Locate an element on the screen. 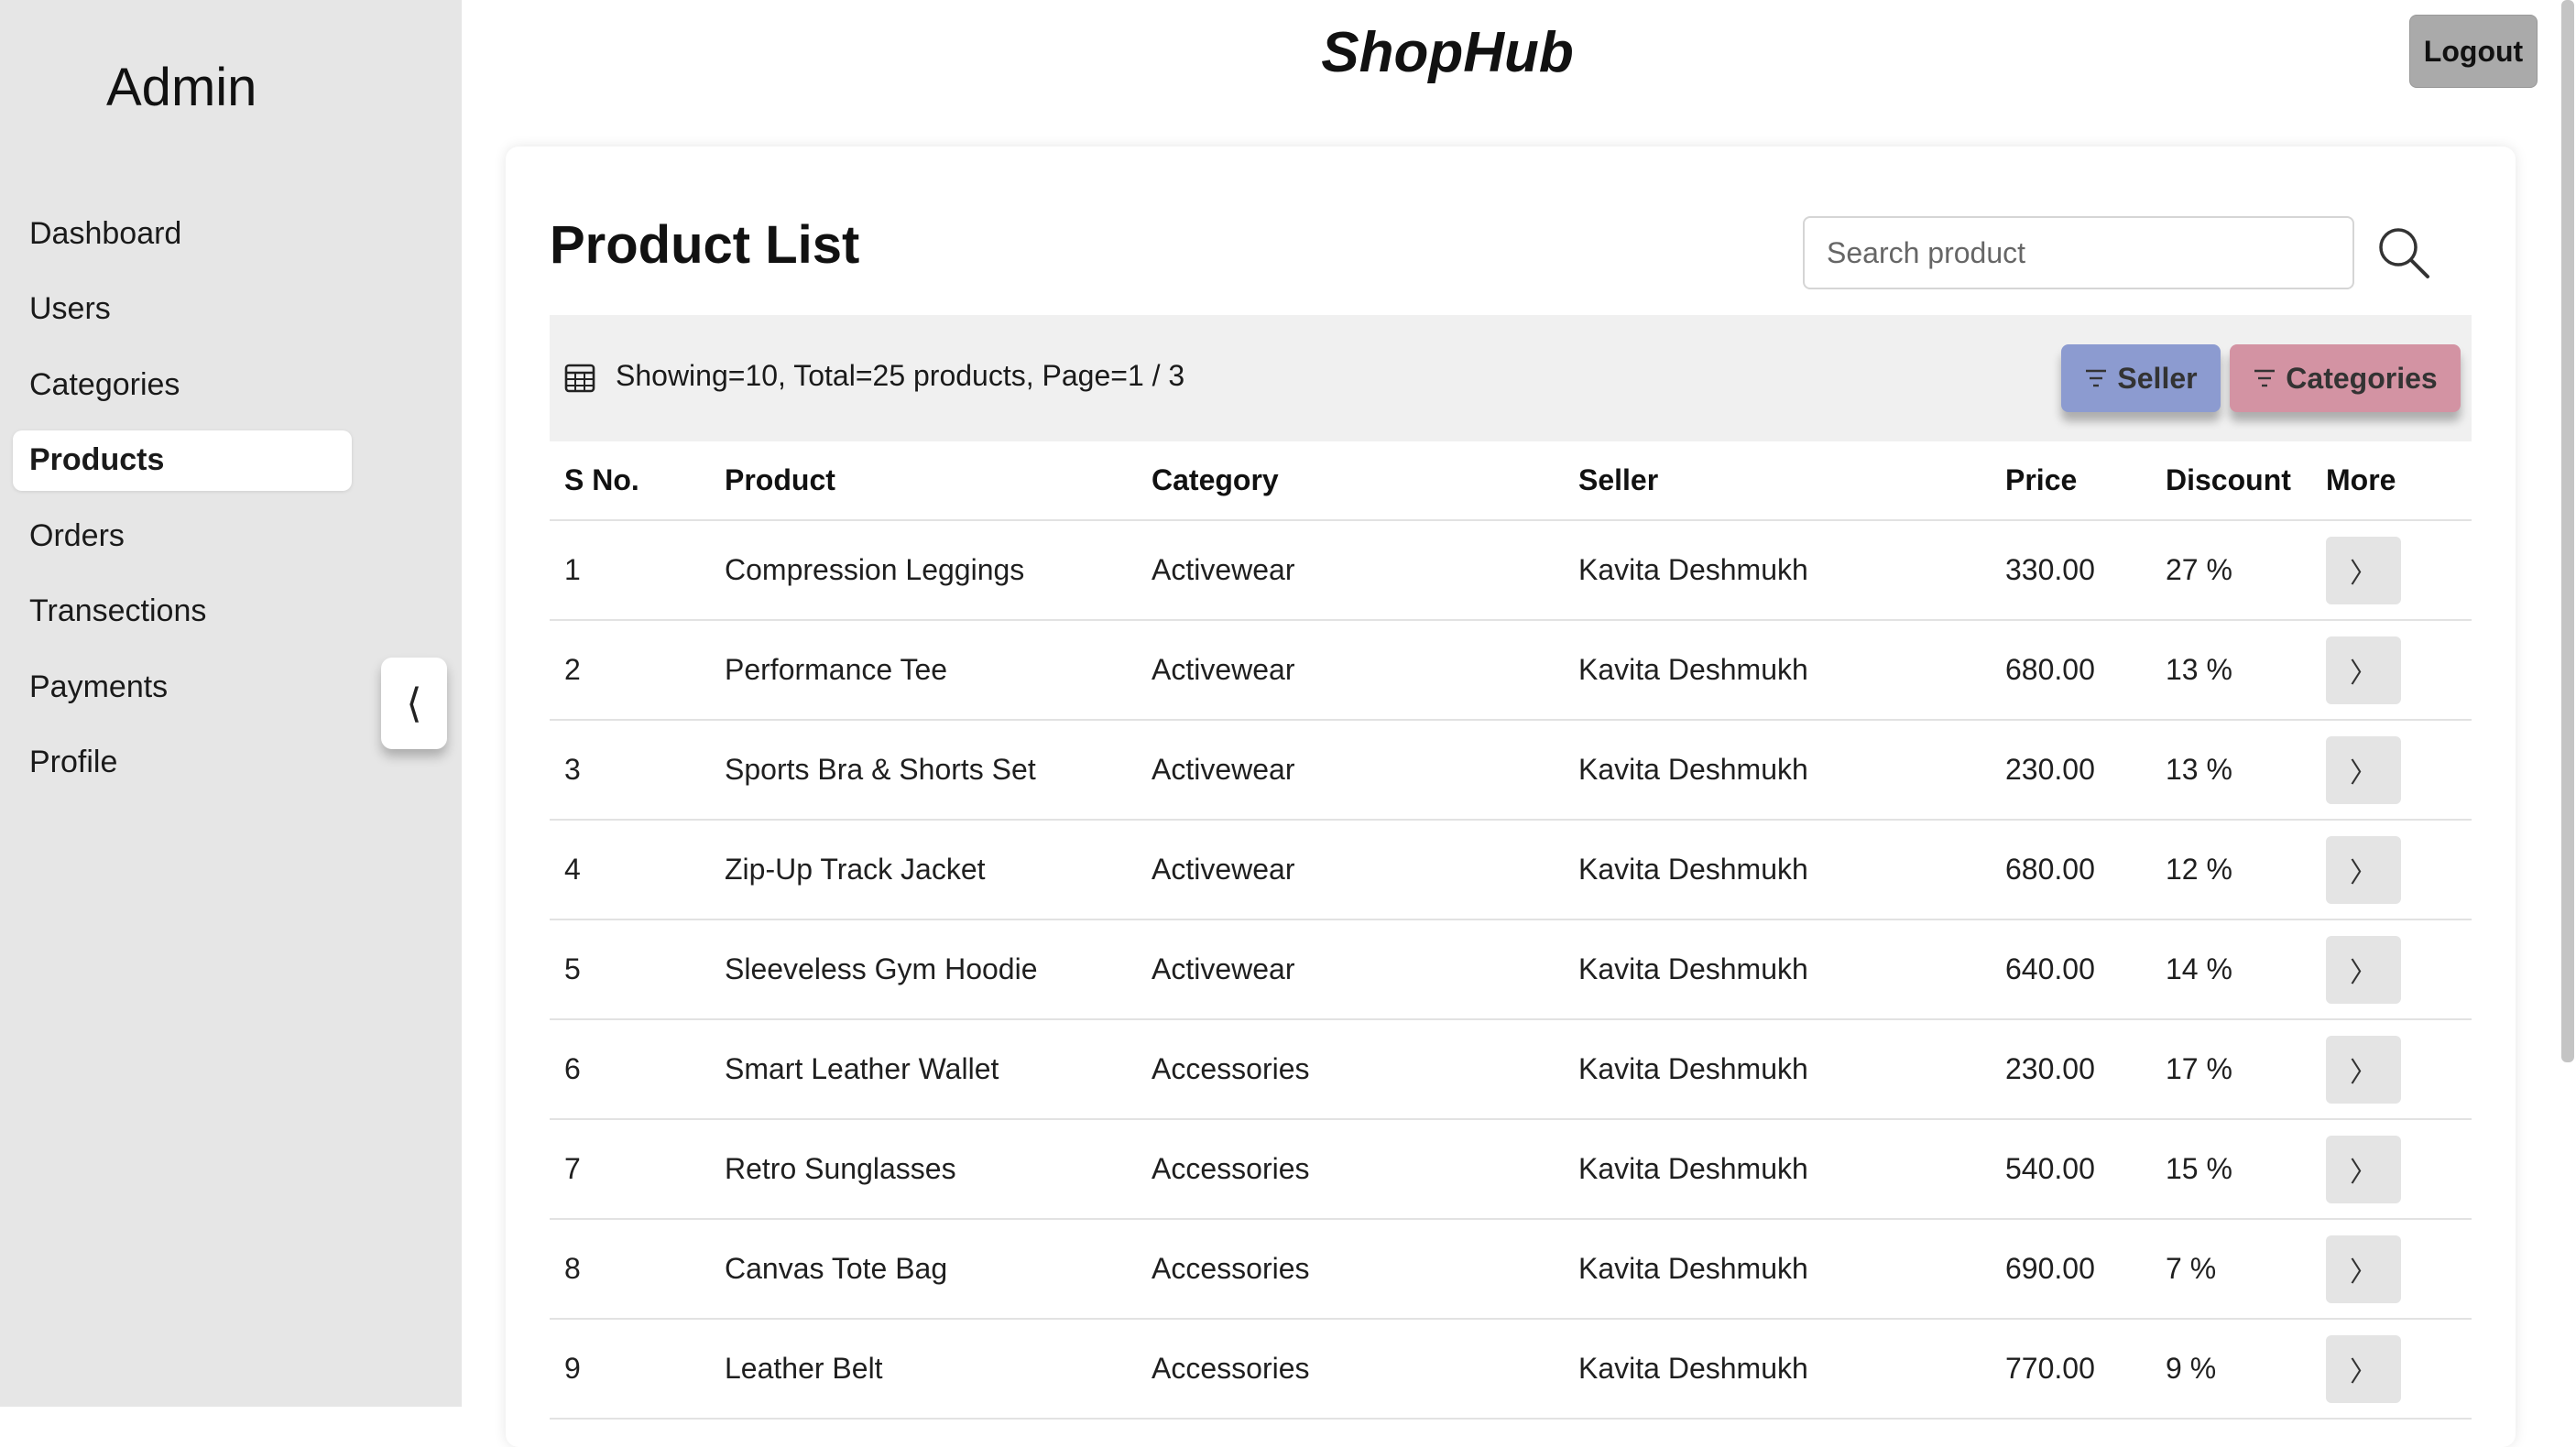 This screenshot has height=1447, width=2576. cell-product: Retro Sunglasses is located at coordinates (924, 1169).